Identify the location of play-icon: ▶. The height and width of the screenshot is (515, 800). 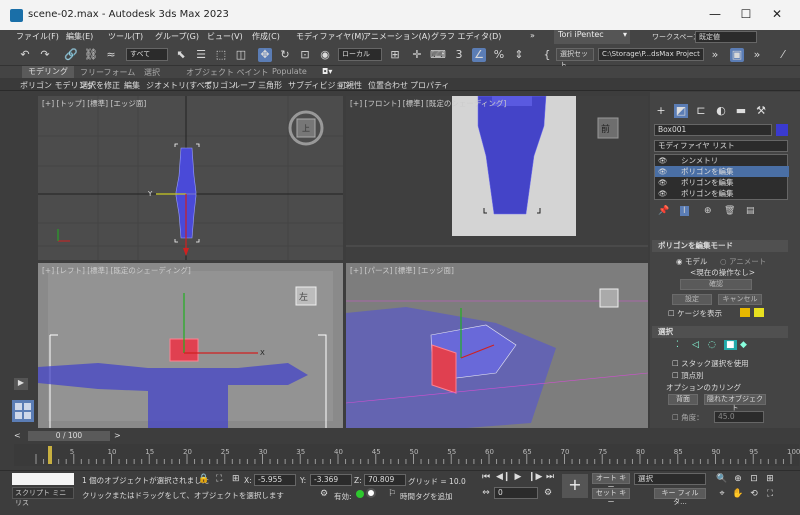
(518, 478).